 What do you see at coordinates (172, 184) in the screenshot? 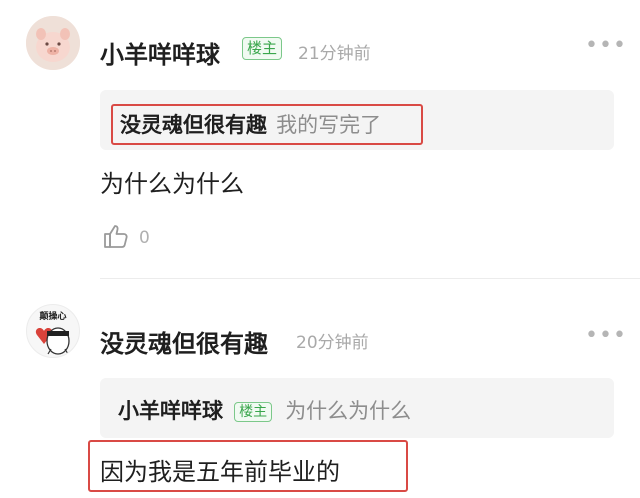
I see `comment-body: 为什么为什么` at bounding box center [172, 184].